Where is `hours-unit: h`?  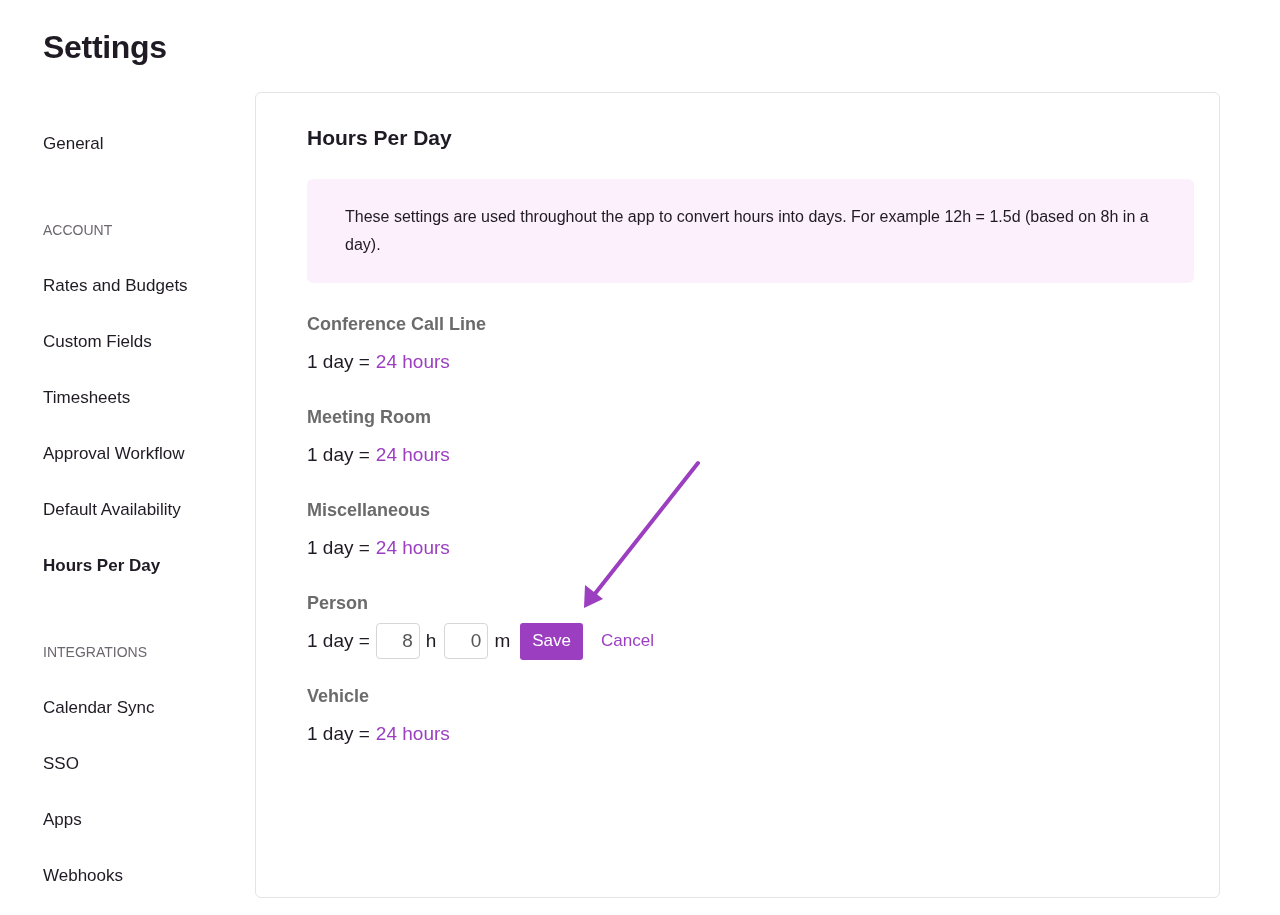
hours-unit: h is located at coordinates (431, 641).